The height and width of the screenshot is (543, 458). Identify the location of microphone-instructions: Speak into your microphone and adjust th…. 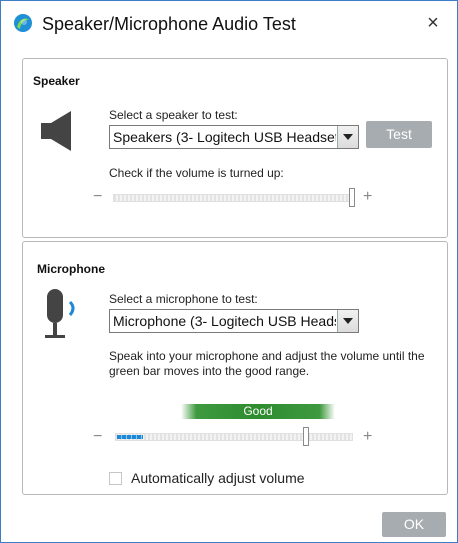
(267, 363).